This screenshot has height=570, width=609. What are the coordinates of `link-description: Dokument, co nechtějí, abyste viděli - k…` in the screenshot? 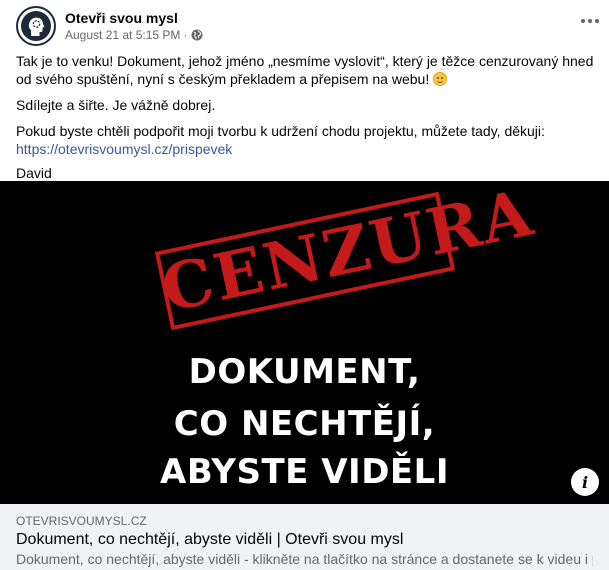 It's located at (304, 559).